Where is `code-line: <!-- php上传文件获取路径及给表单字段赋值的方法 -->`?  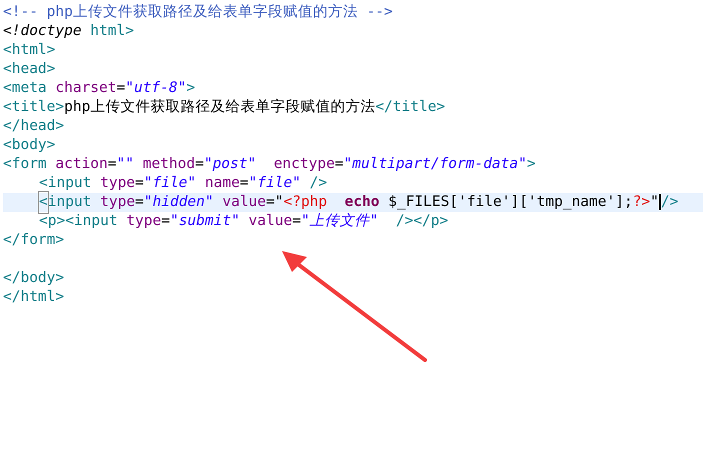
code-line: <!-- php上传文件获取路径及给表单字段赋值的方法 --> is located at coordinates (198, 12).